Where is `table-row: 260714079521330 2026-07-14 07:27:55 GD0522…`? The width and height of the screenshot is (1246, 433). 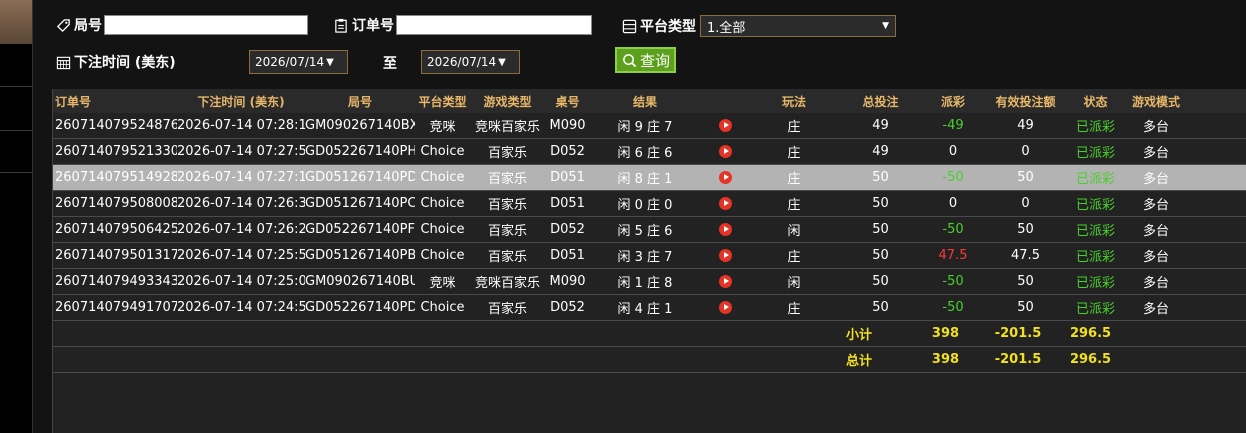
table-row: 260714079521330 2026-07-14 07:27:55 GD0522… is located at coordinates (649, 152).